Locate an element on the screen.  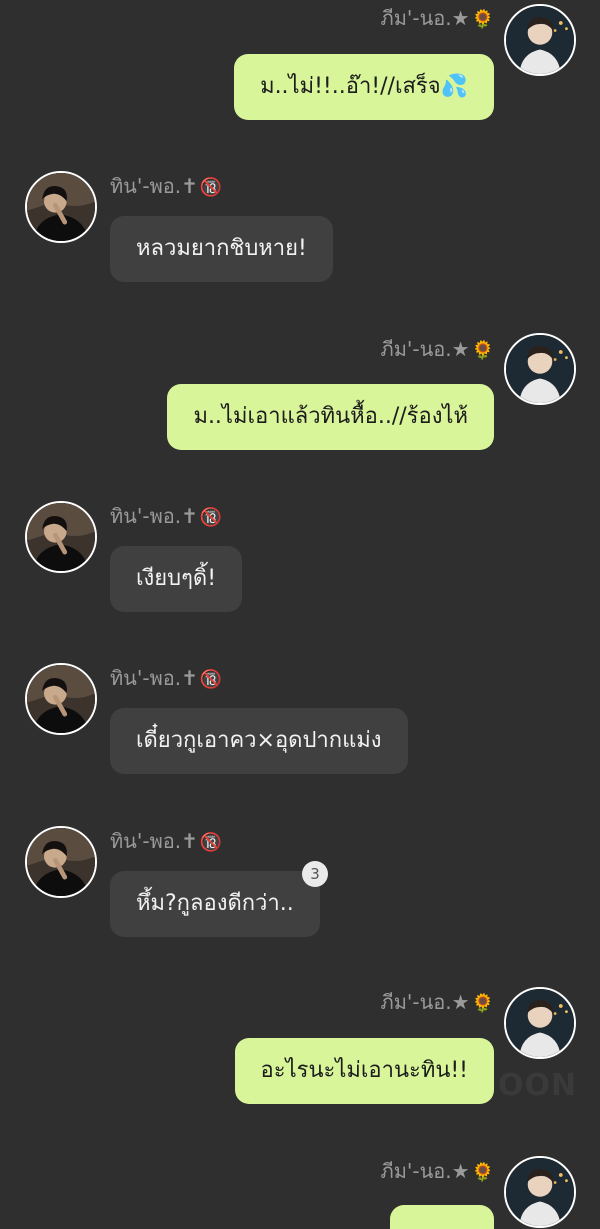
message-bubble: ม..ไม่เอาแล้วทินหื้อ..//ร้องไห้ is located at coordinates (330, 417).